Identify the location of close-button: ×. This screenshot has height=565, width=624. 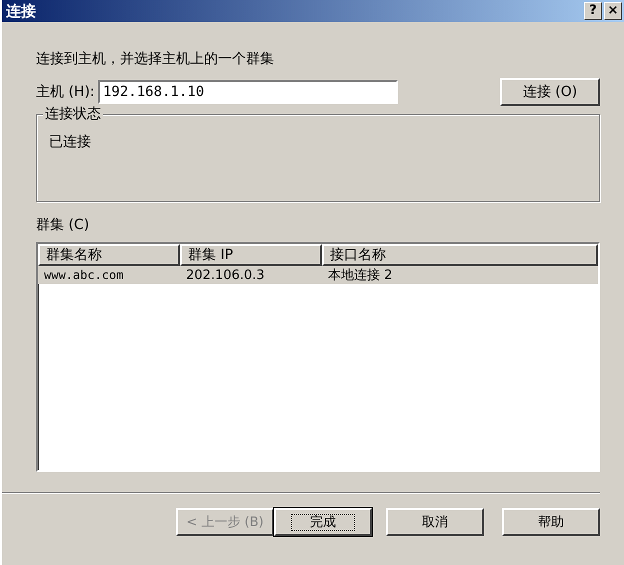
(613, 11).